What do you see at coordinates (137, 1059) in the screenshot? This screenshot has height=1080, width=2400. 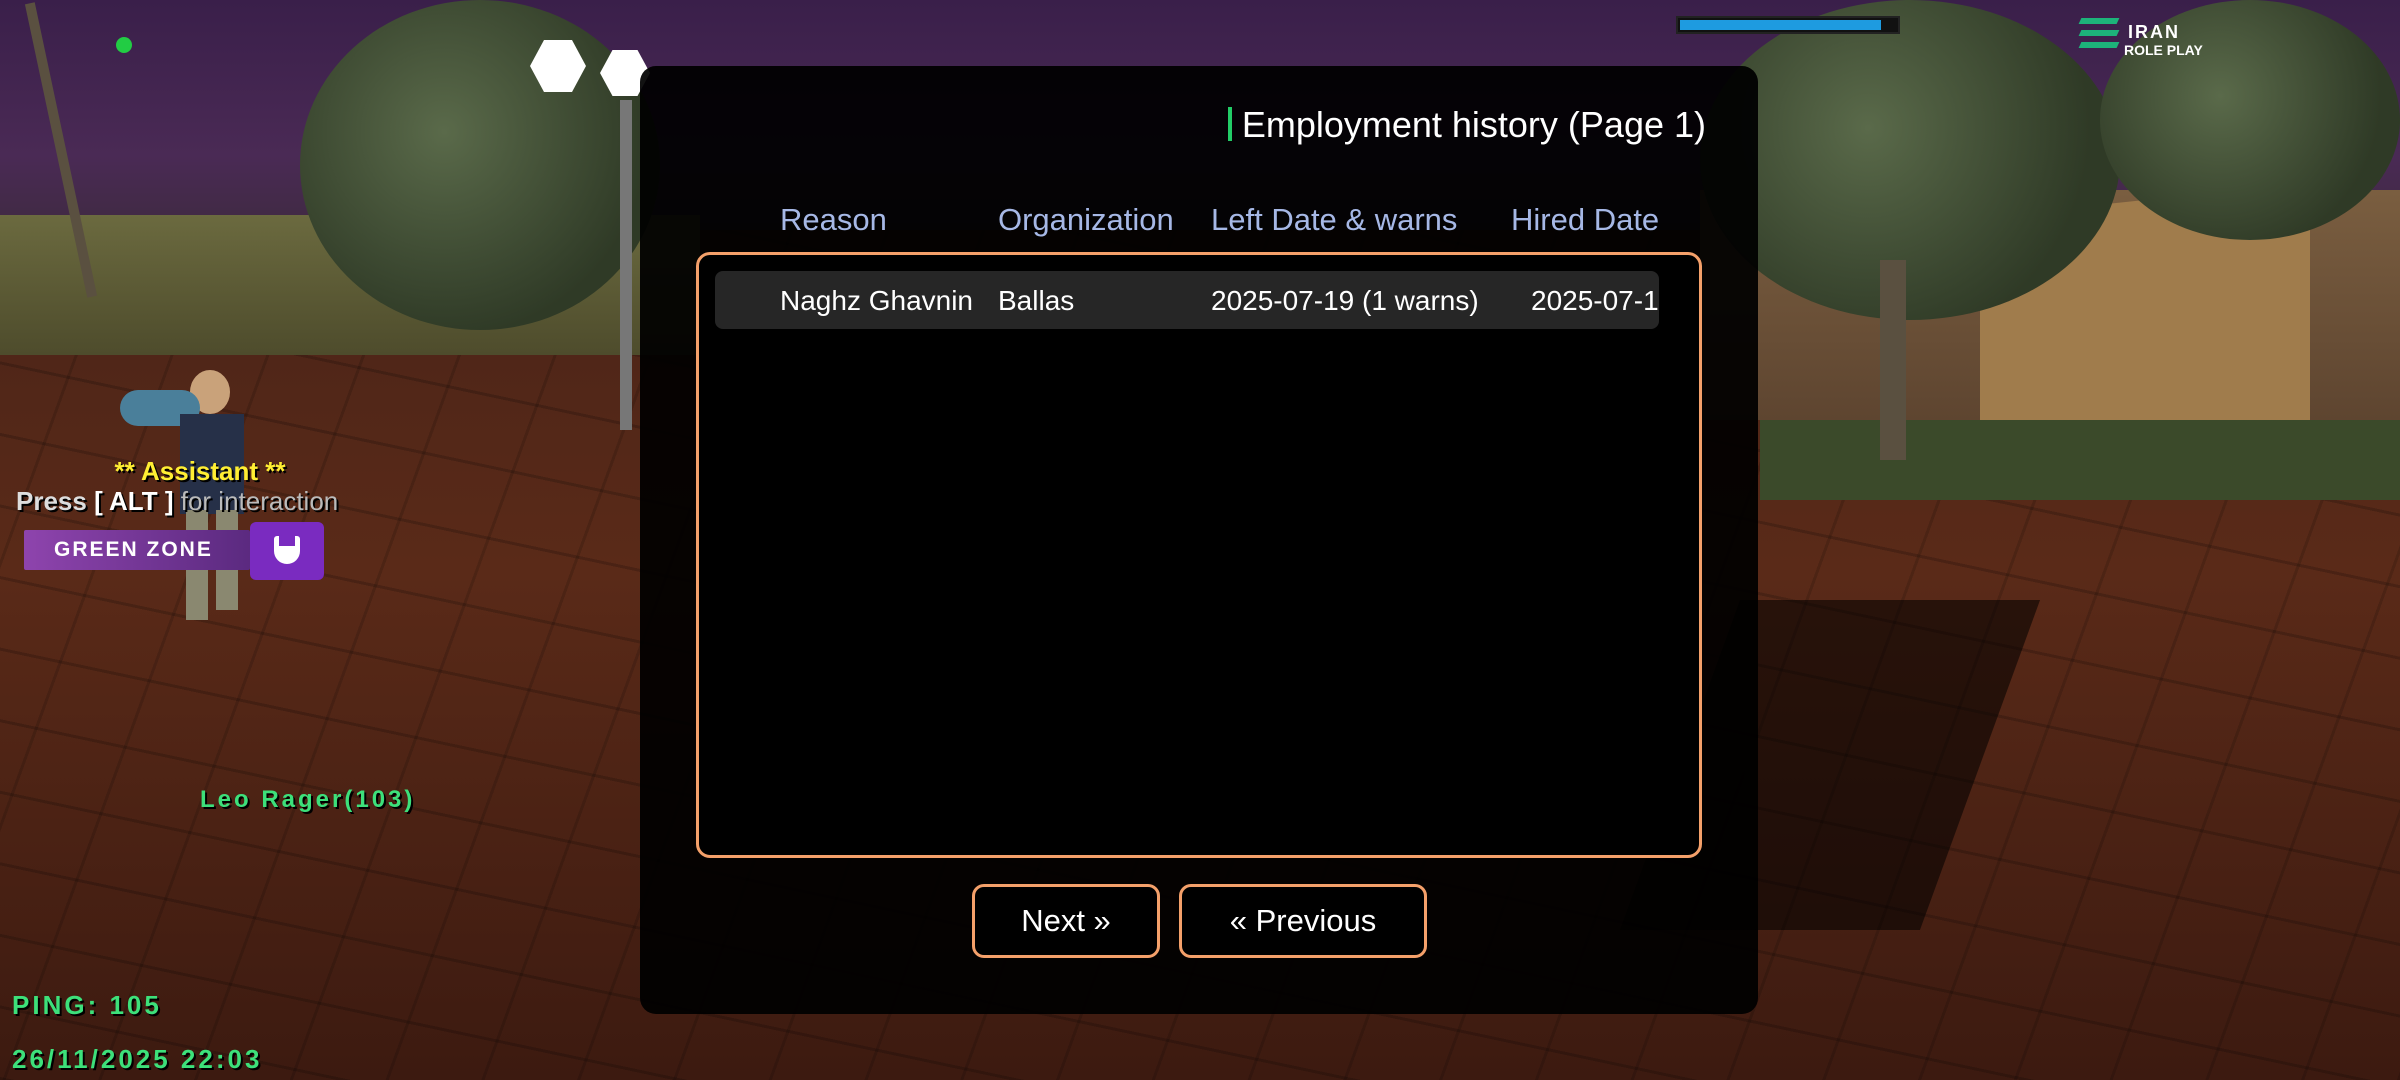 I see `date-time-readout: 26/11/2025 22:03` at bounding box center [137, 1059].